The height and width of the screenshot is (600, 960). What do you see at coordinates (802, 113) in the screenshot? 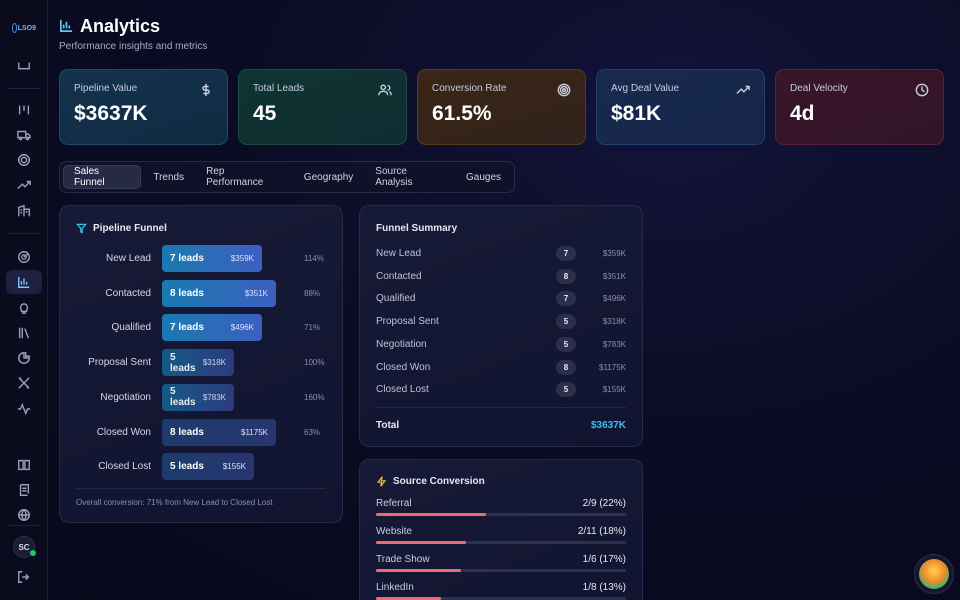
I see `kpi-value: 4d` at bounding box center [802, 113].